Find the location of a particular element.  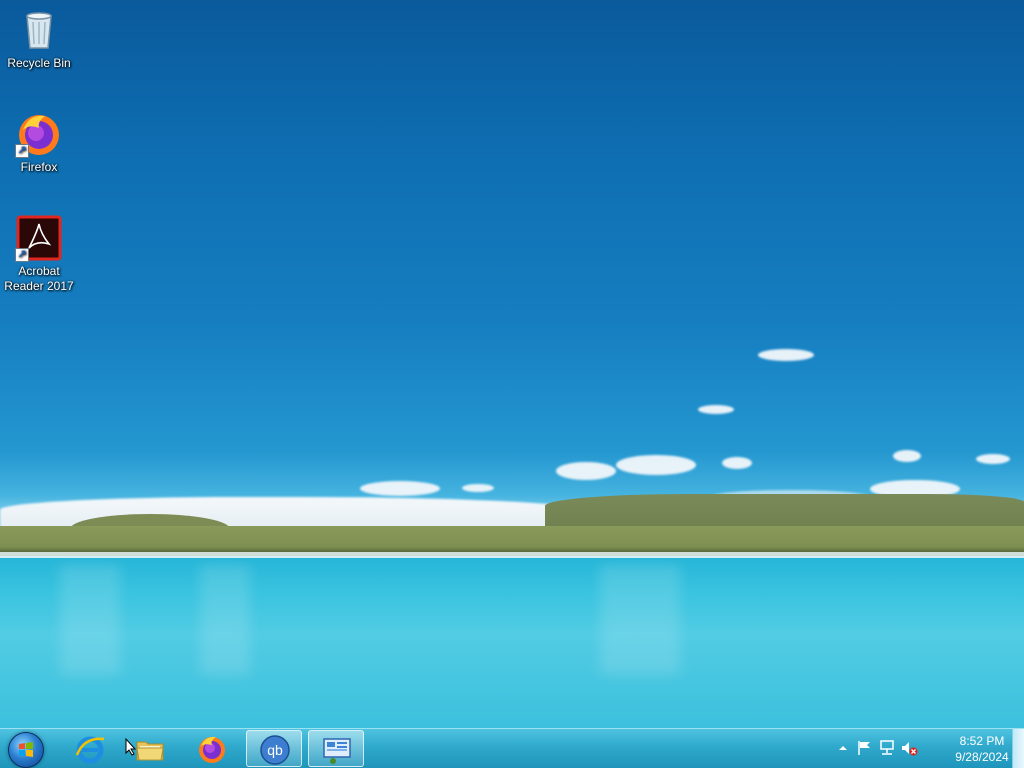

firefox-icon is located at coordinates (212, 749).